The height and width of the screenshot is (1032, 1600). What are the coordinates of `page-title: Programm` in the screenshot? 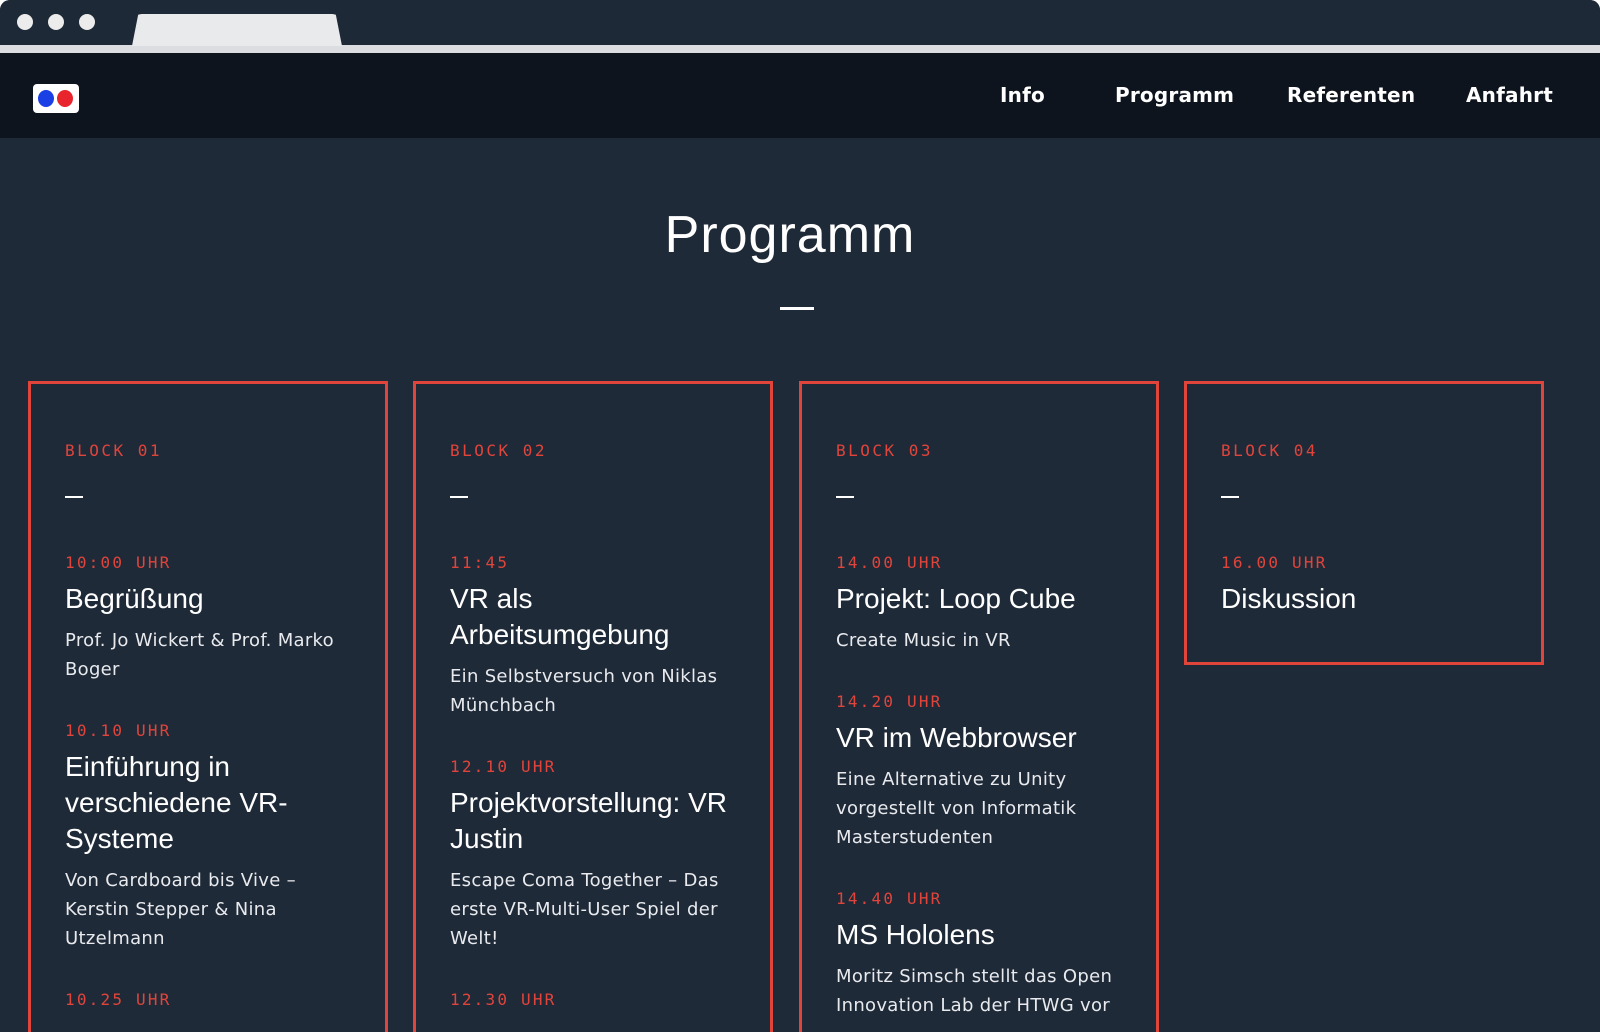 It's located at (790, 235).